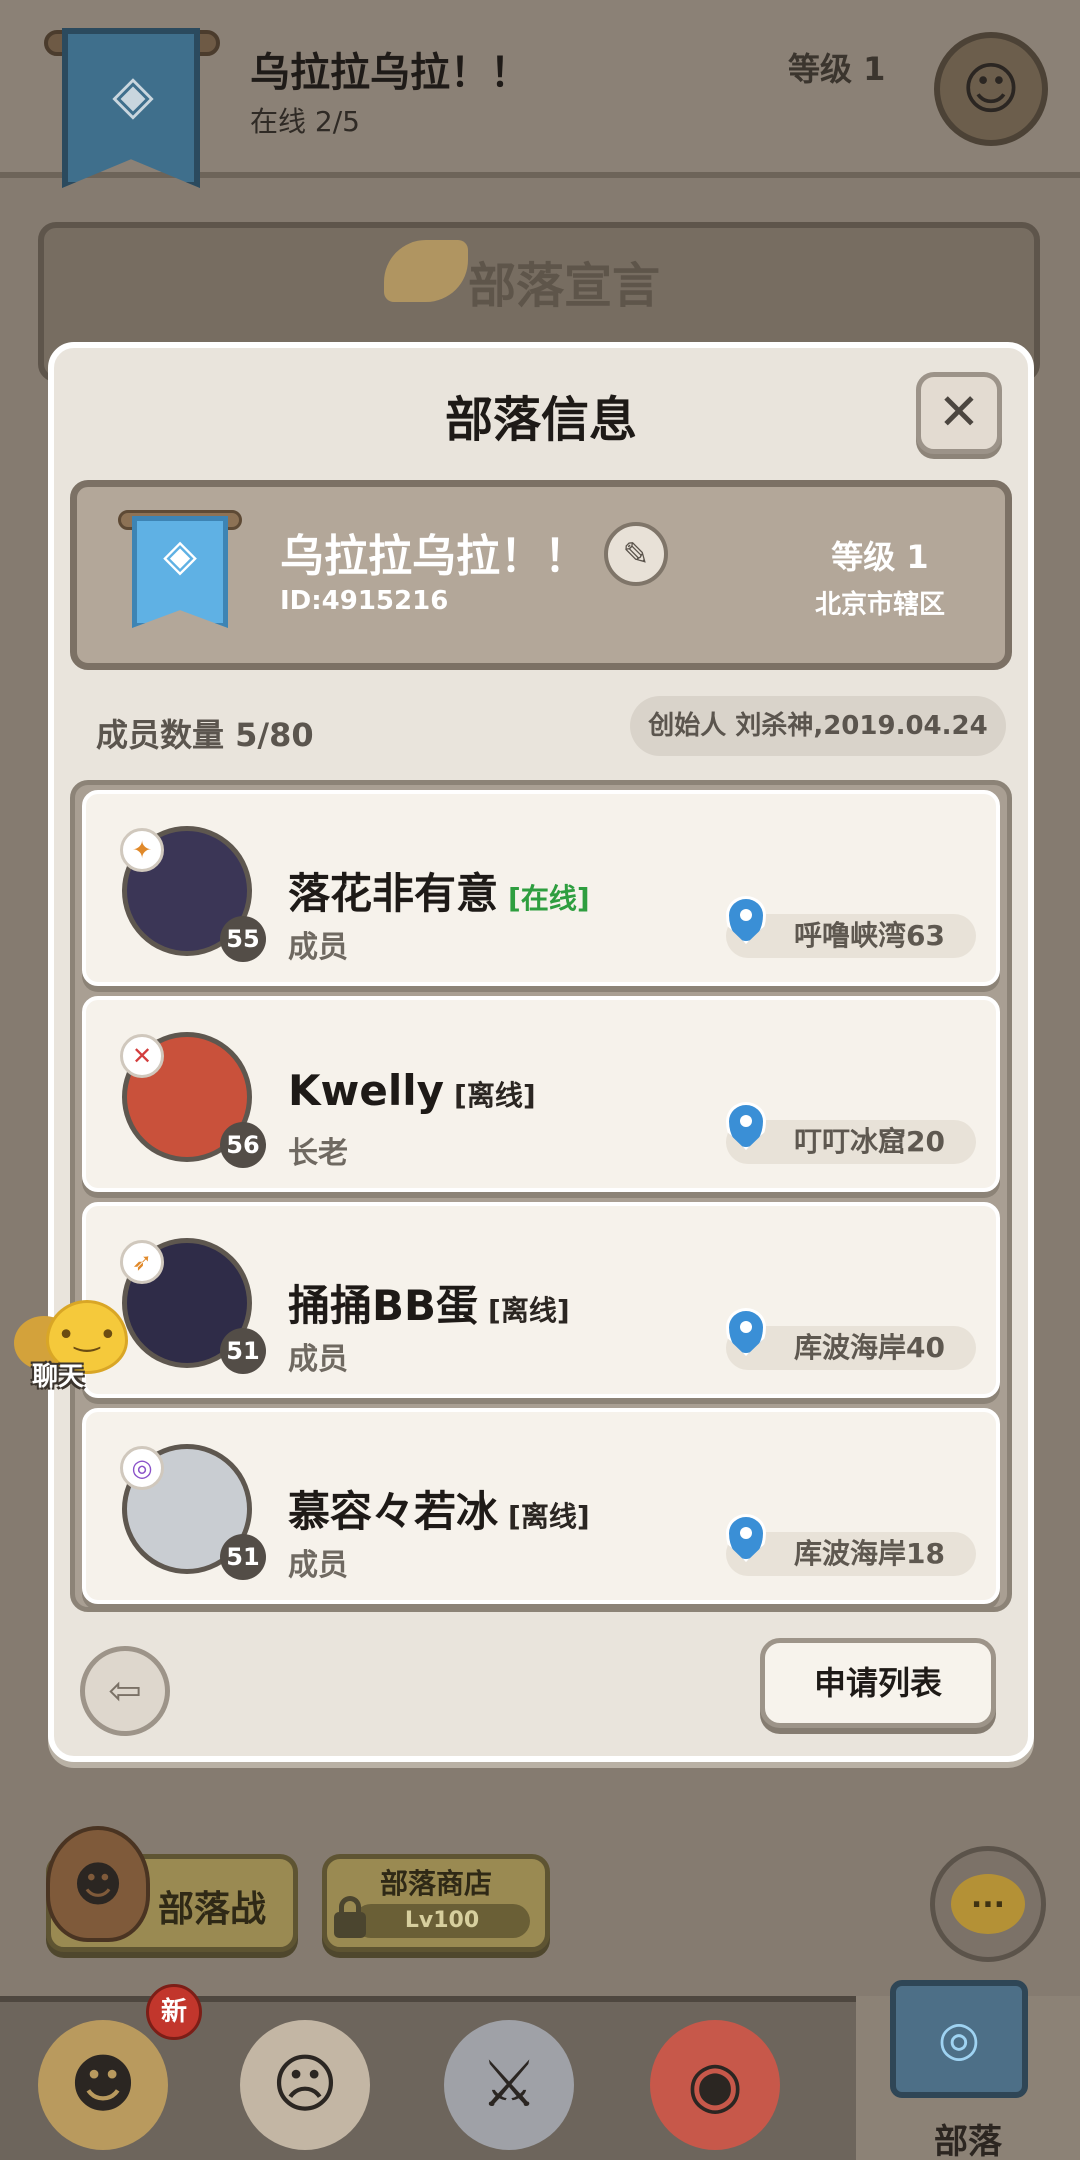 The image size is (1080, 2160). Describe the element at coordinates (383, 1305) in the screenshot. I see `member-name: 捅捅BB蛋` at that location.